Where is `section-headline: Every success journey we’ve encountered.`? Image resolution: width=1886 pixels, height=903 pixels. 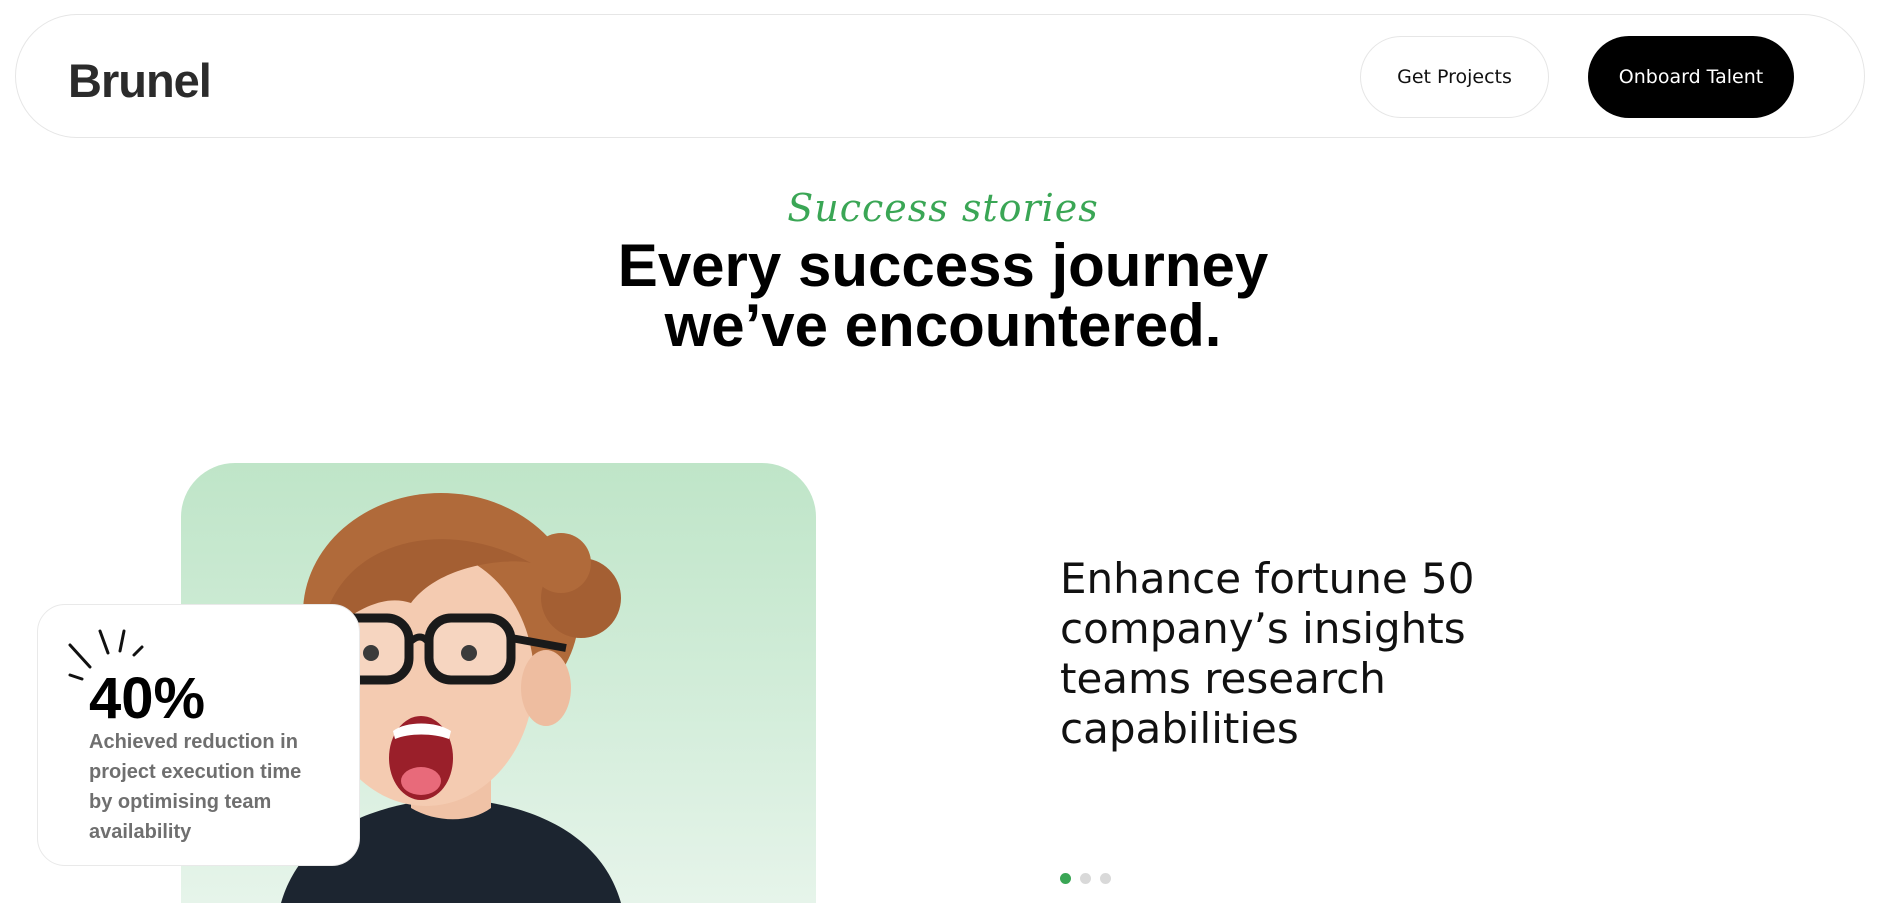
section-headline: Every success journey we’ve encountered. is located at coordinates (943, 296).